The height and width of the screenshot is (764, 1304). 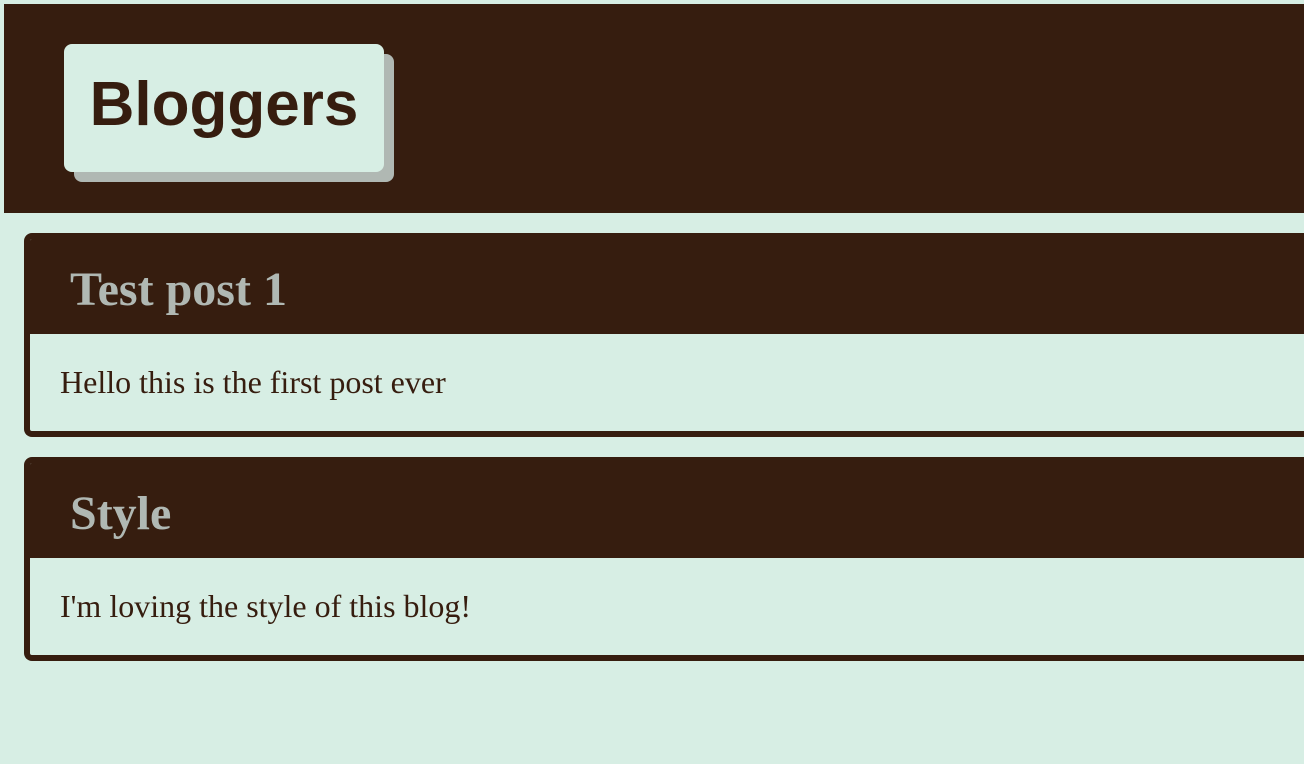 I want to click on site-logo: Bloggers, so click(x=224, y=108).